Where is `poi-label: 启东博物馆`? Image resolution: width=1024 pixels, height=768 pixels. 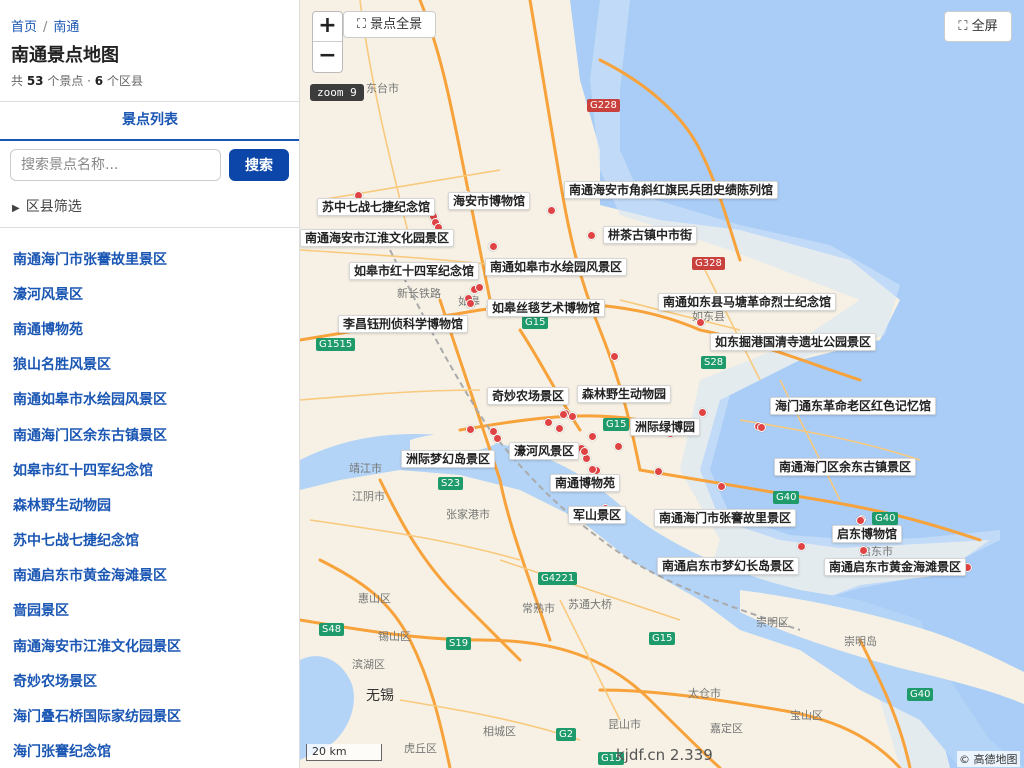
poi-label: 启东博物馆 is located at coordinates (867, 534).